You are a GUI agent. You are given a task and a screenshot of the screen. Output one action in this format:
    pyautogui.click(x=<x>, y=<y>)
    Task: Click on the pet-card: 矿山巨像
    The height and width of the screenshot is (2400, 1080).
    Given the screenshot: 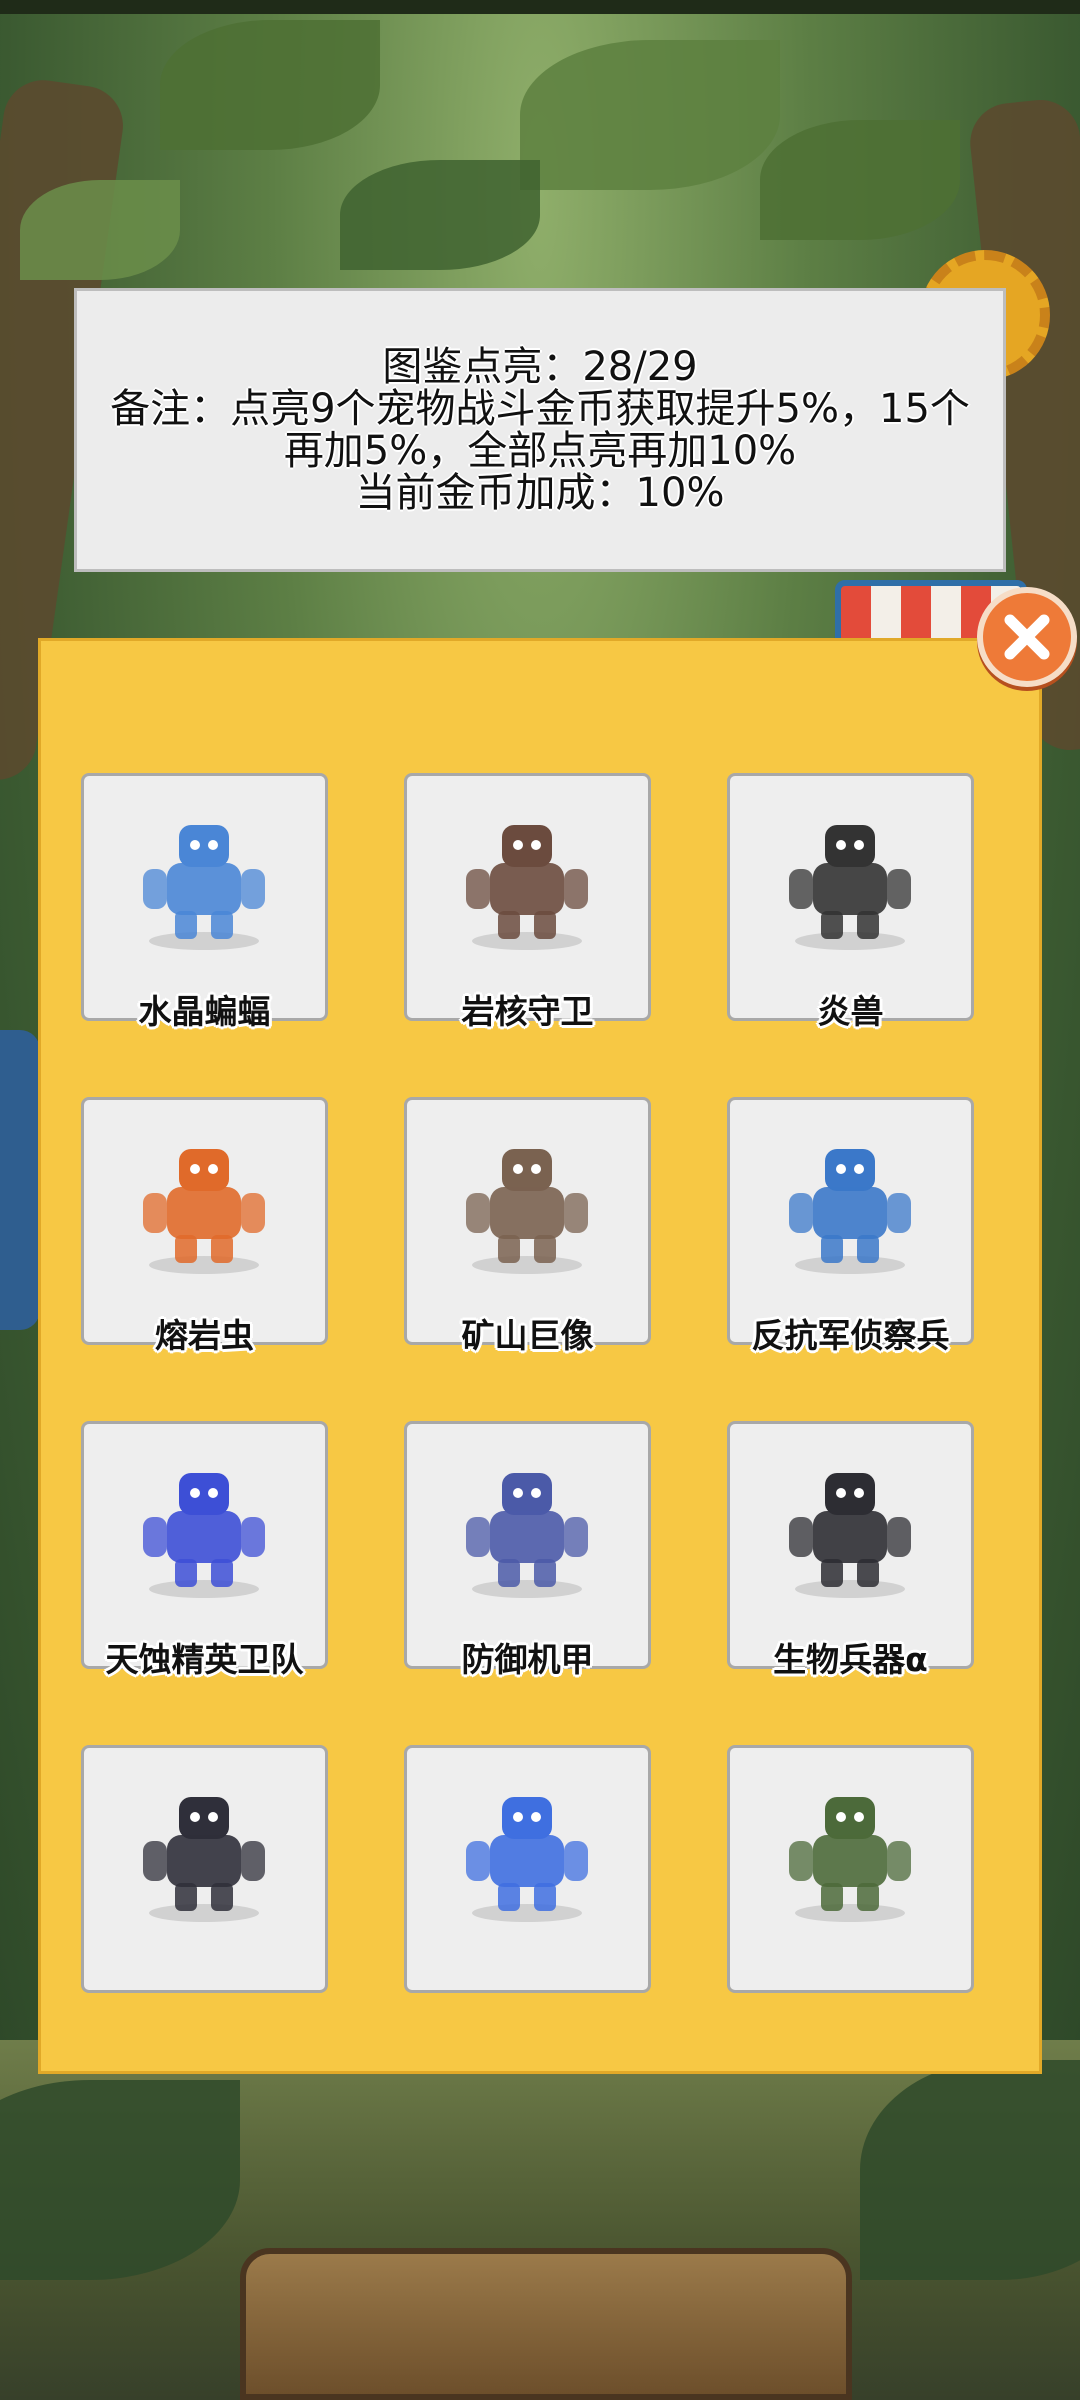 What is the action you would take?
    pyautogui.click(x=527, y=1226)
    